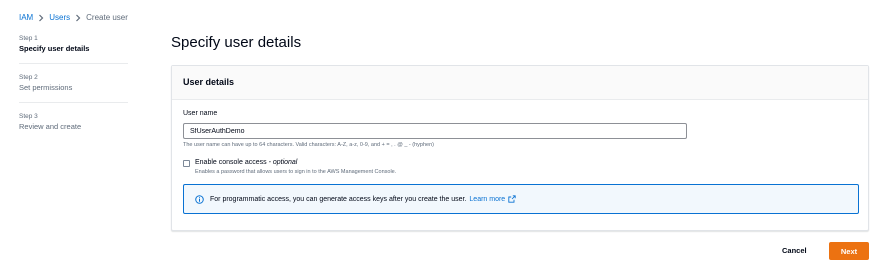 This screenshot has width=880, height=271. What do you see at coordinates (107, 17) in the screenshot?
I see `breadcrumb-create-user: Create user` at bounding box center [107, 17].